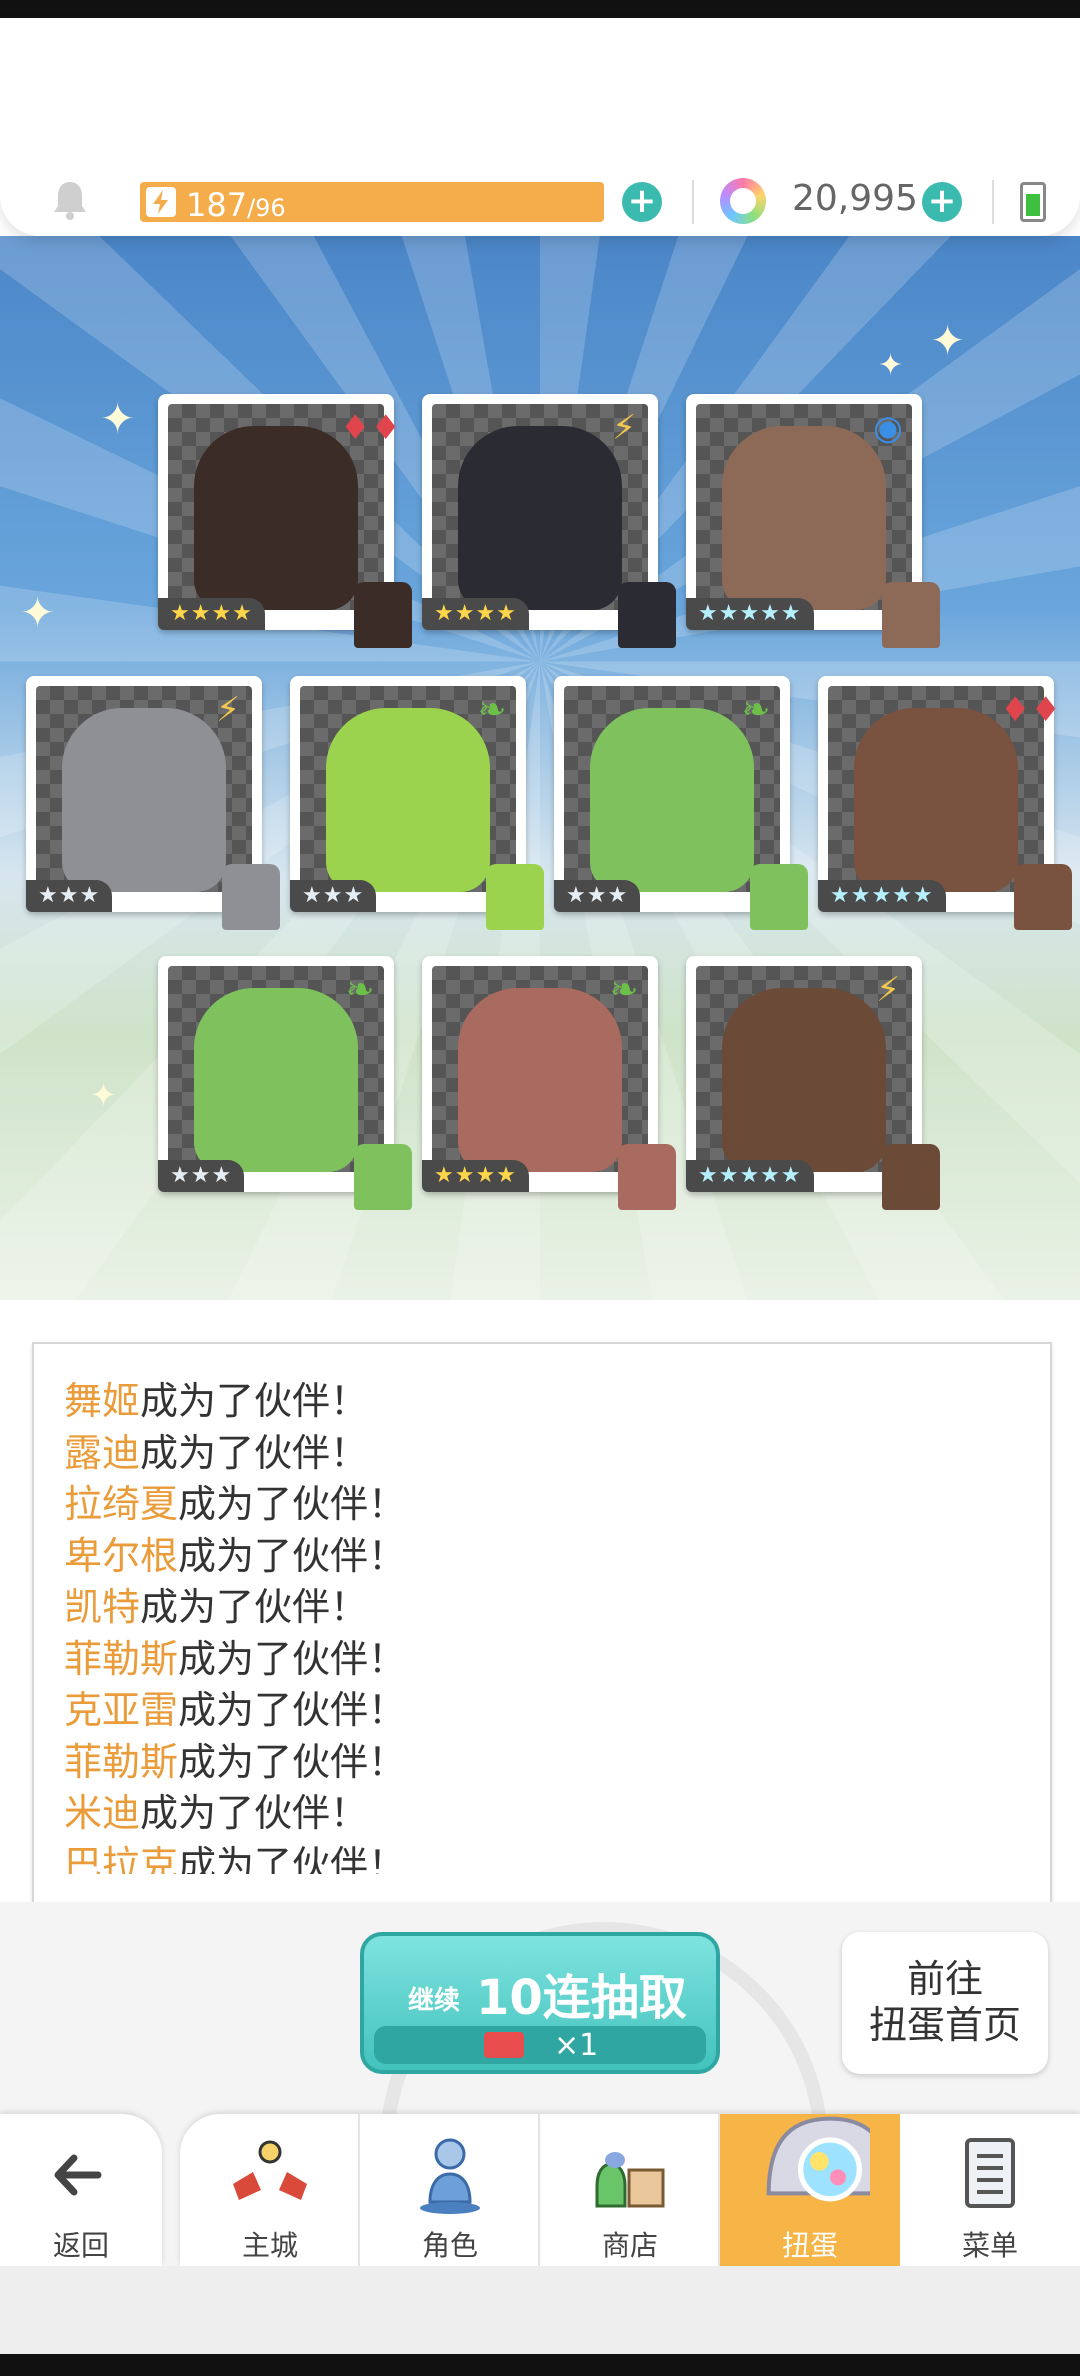 The height and width of the screenshot is (2376, 1080). Describe the element at coordinates (993, 202) in the screenshot. I see `divider` at that location.